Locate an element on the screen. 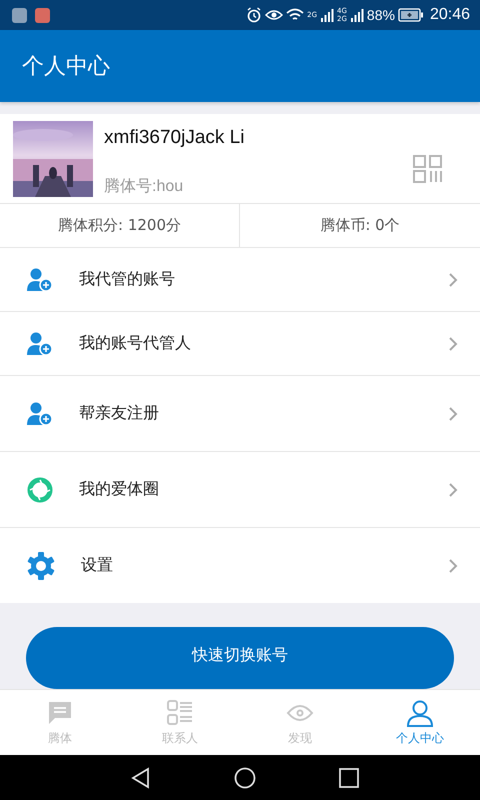  tab: 个人中心 is located at coordinates (420, 722).